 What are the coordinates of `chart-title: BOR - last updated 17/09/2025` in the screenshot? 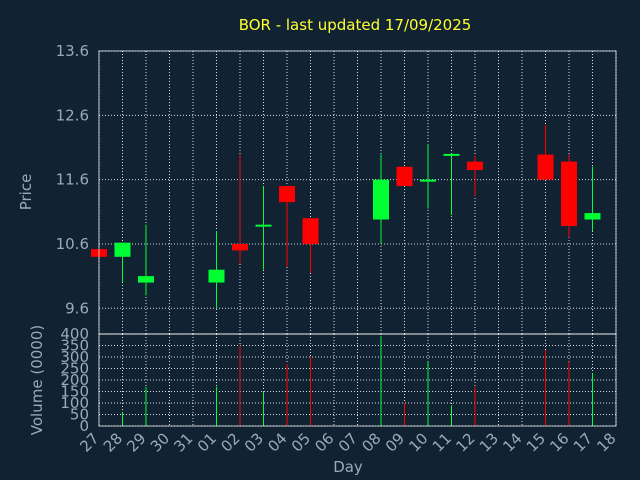 It's located at (355, 25).